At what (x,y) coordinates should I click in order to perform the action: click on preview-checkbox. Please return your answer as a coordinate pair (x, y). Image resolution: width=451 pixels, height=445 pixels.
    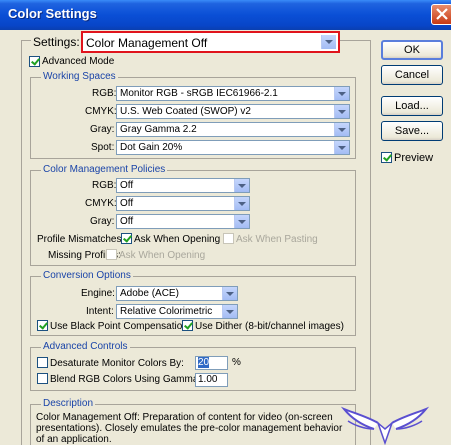
    Looking at the image, I should click on (386, 157).